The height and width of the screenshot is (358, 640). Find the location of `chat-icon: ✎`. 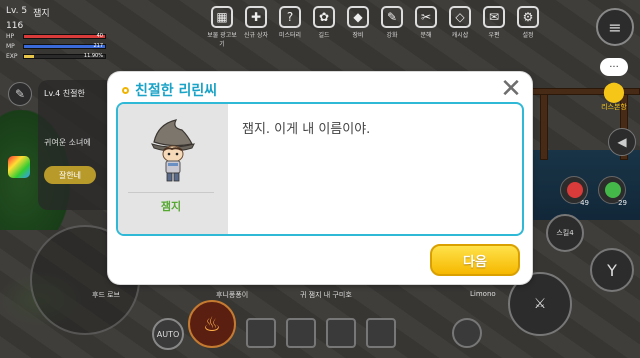

chat-icon: ✎ is located at coordinates (20, 94).